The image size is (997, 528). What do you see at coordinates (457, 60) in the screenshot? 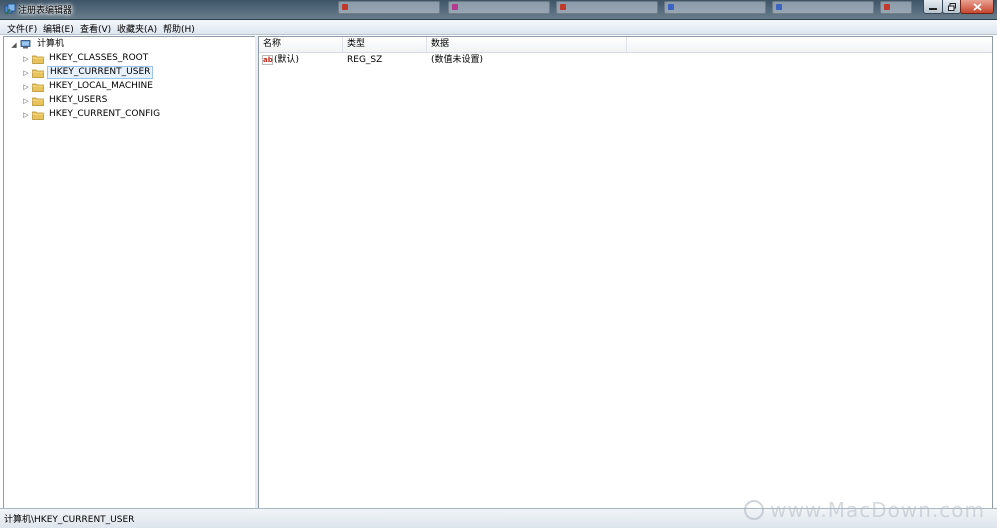
I see `value-data: (数值未设置)` at bounding box center [457, 60].